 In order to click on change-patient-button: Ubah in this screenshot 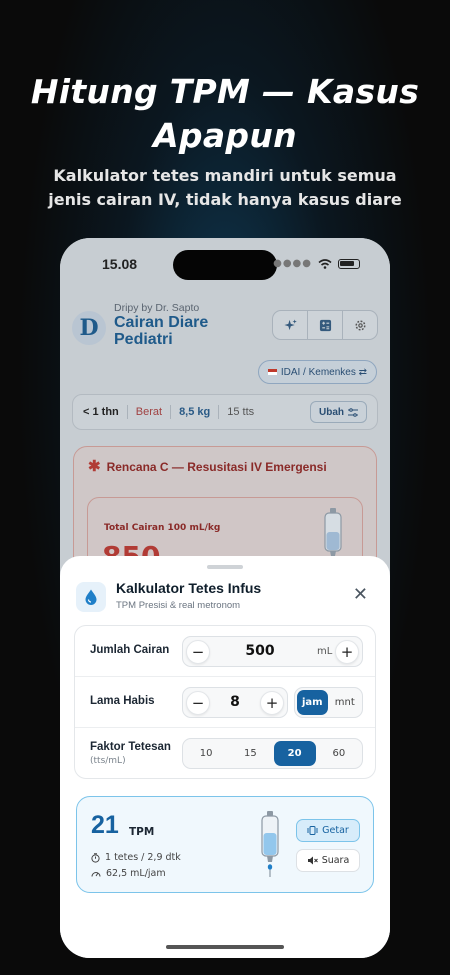, I will do `click(338, 412)`.